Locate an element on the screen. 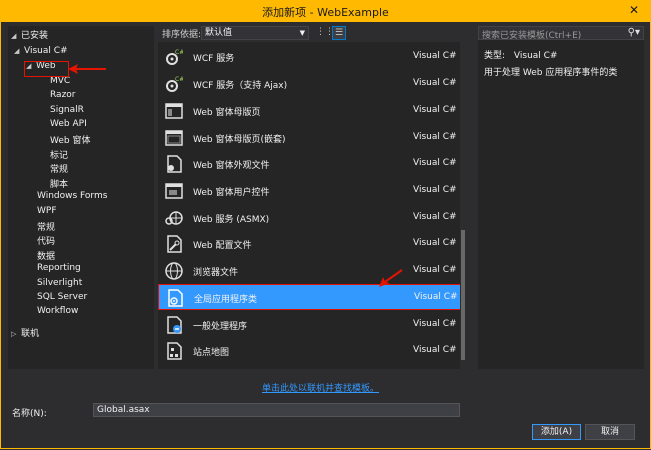 The height and width of the screenshot is (450, 651). name-label: 名称(N): is located at coordinates (29, 414).